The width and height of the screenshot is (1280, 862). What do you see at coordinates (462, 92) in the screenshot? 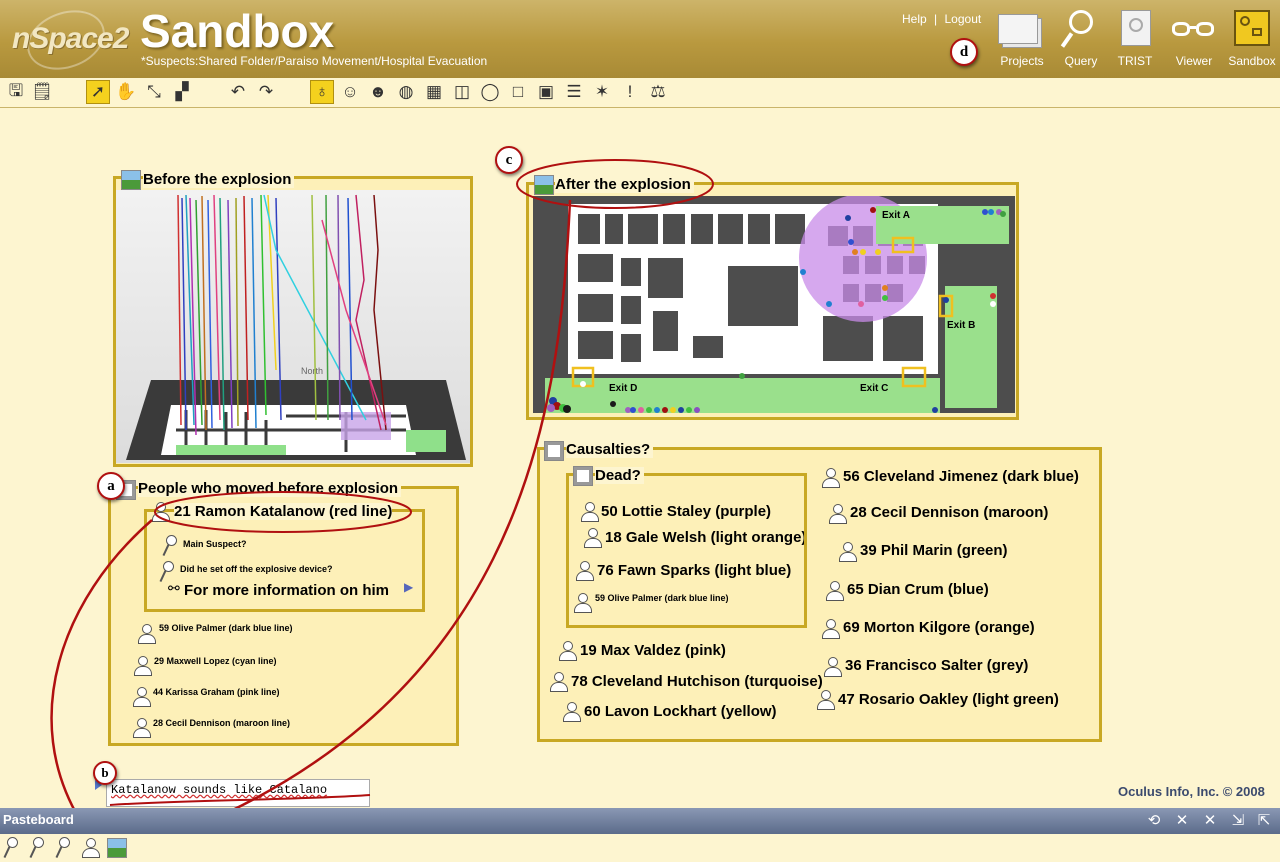
I see `cube-icon: ◫` at bounding box center [462, 92].